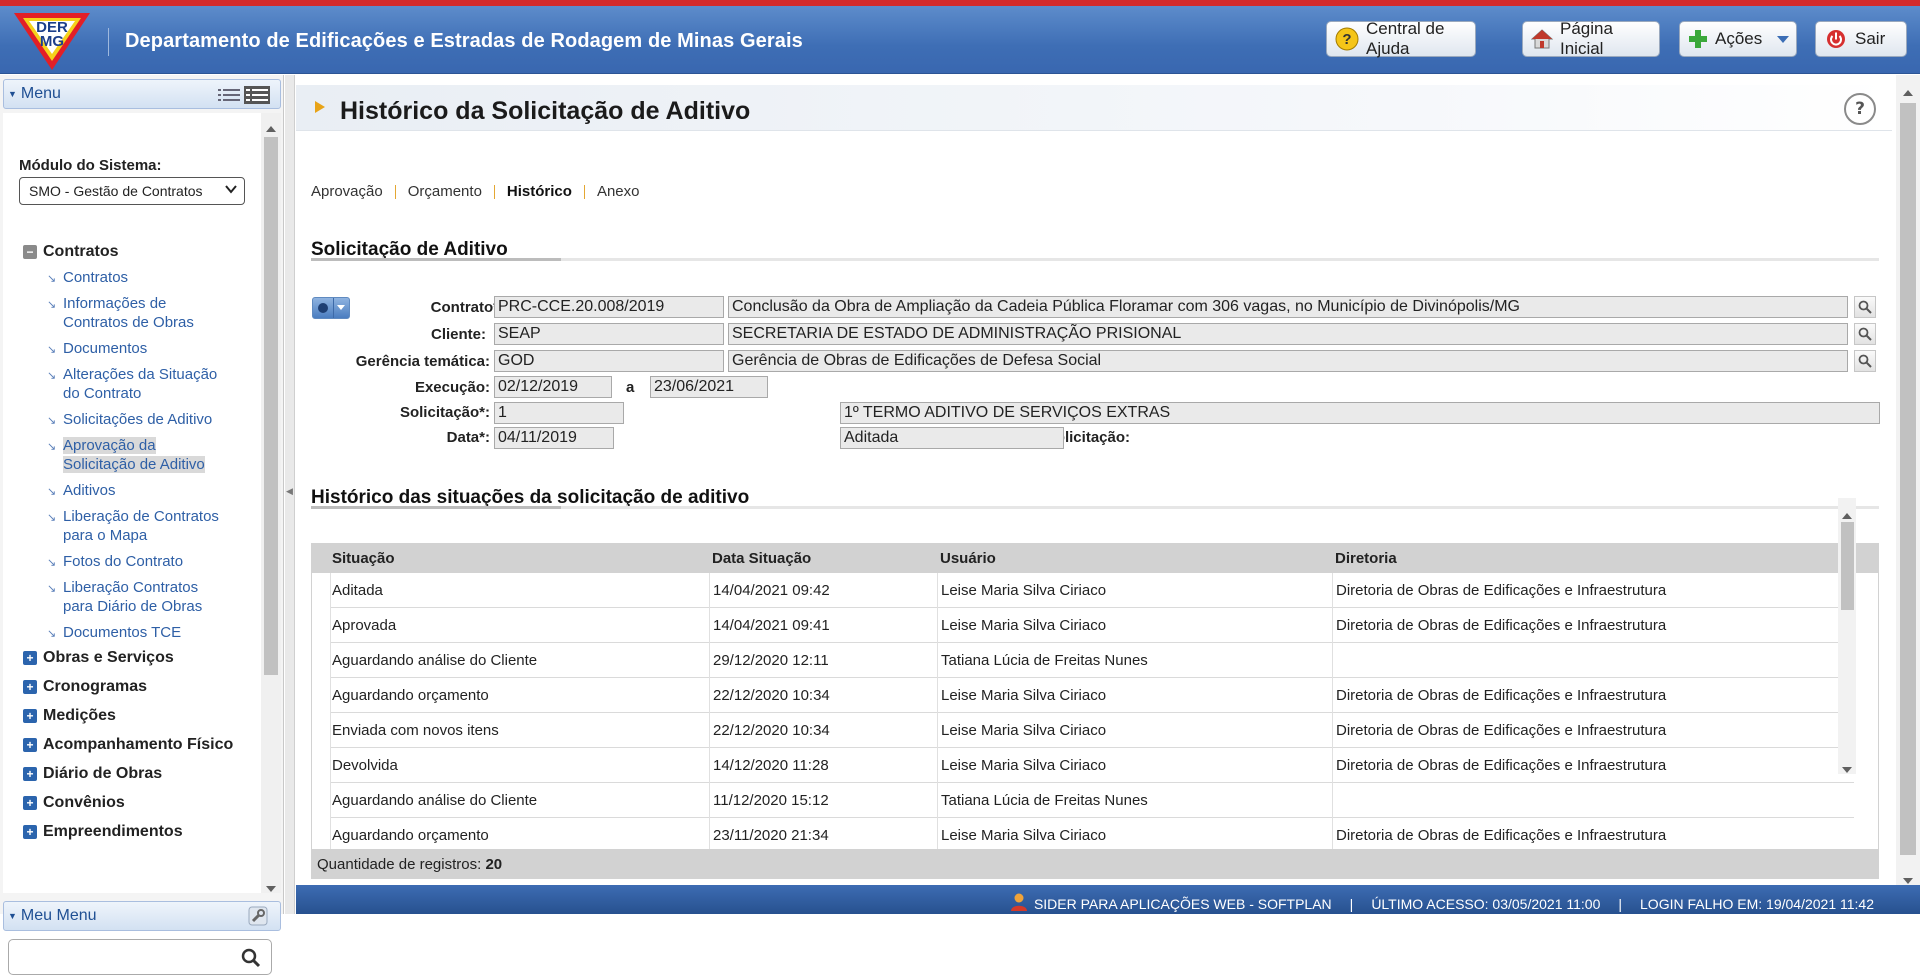 This screenshot has height=975, width=1920. Describe the element at coordinates (1847, 566) in the screenshot. I see `history-scroll-thumb` at that location.